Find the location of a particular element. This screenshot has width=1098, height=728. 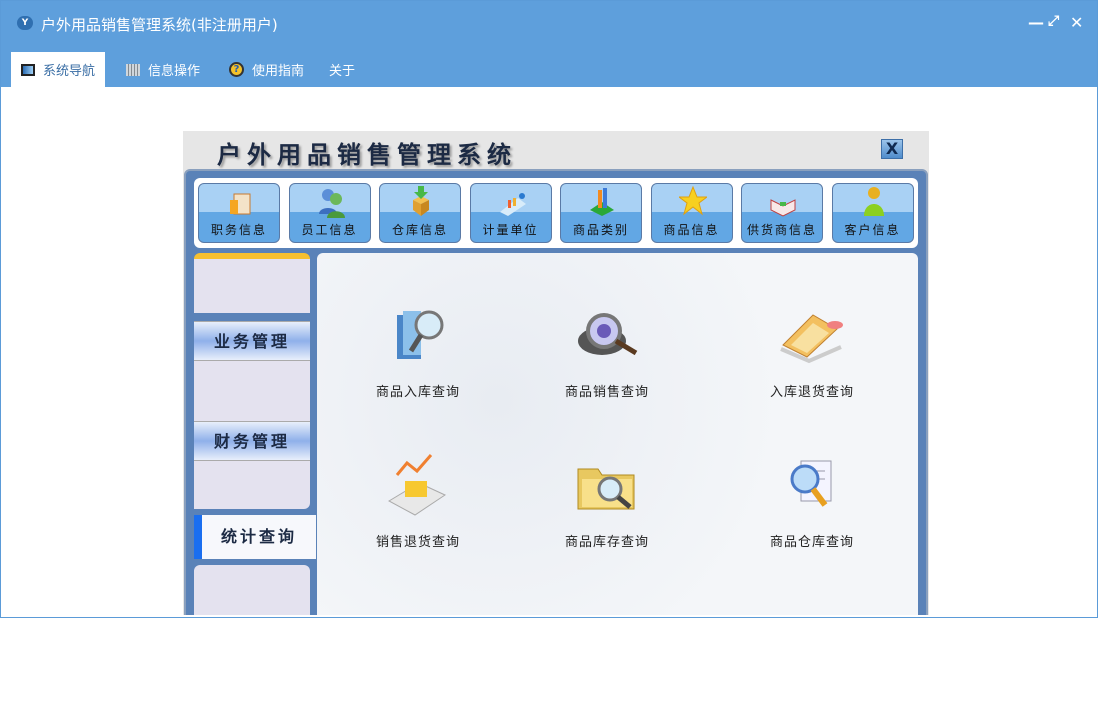

tab-label: 关于 is located at coordinates (342, 71).